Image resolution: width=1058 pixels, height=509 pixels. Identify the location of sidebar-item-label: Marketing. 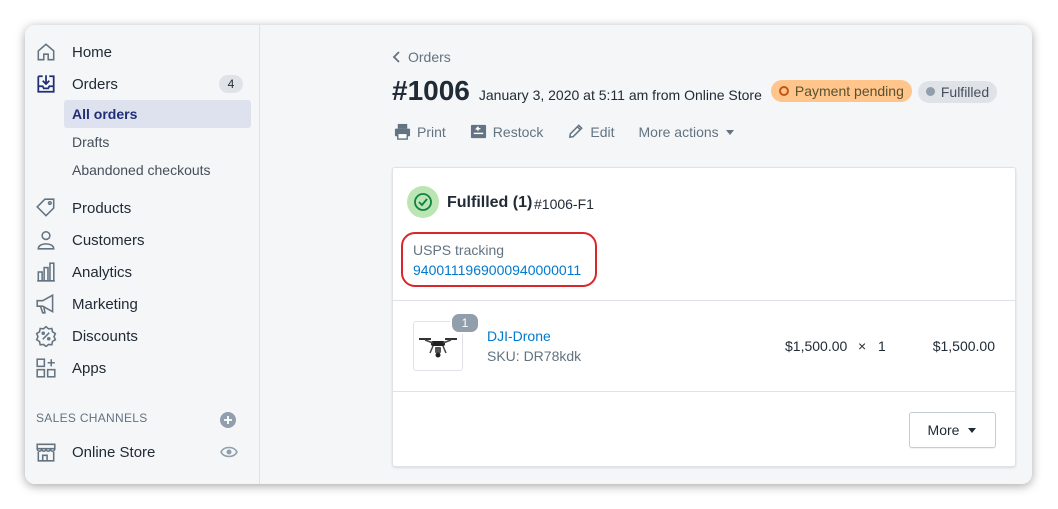
(105, 304).